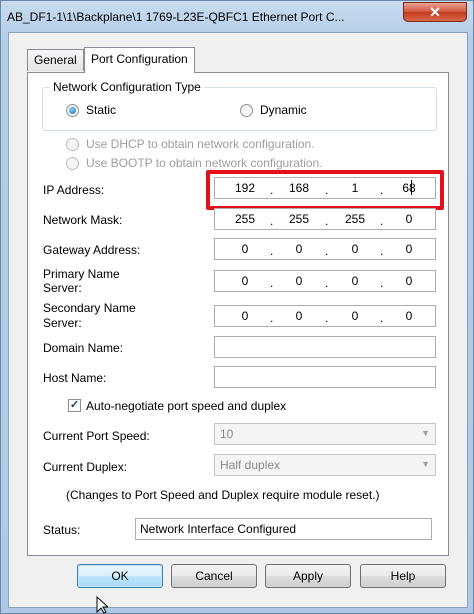 This screenshot has width=474, height=614. Describe the element at coordinates (92, 250) in the screenshot. I see `gateway-label: Gateway Address:` at that location.